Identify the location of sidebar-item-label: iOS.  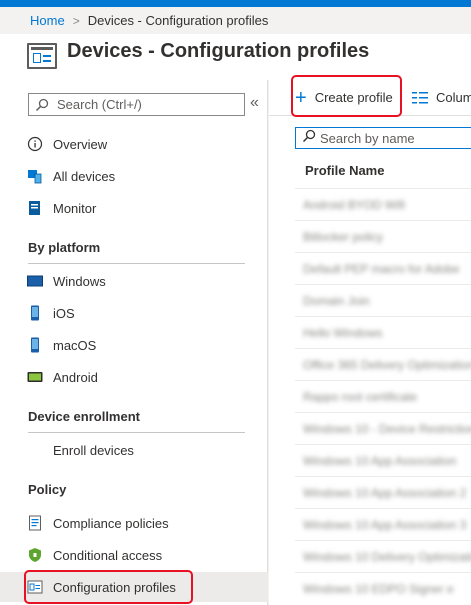
(64, 313).